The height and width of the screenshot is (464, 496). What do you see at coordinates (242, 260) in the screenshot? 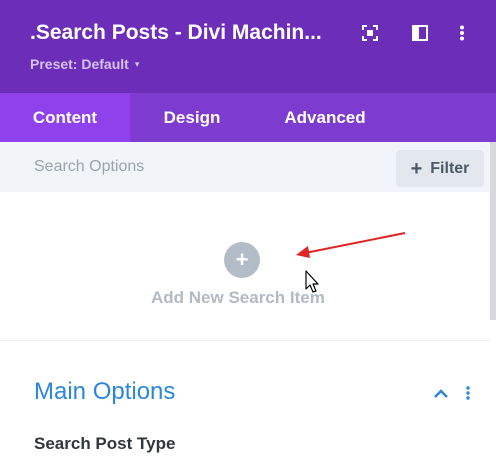
I see `add-item-plus-icon: +` at bounding box center [242, 260].